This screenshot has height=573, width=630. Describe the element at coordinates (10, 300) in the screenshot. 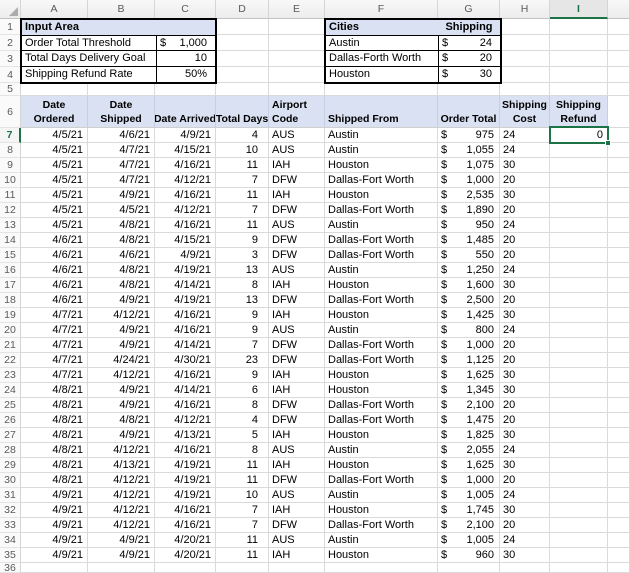

I see `row-header-18: 18` at that location.